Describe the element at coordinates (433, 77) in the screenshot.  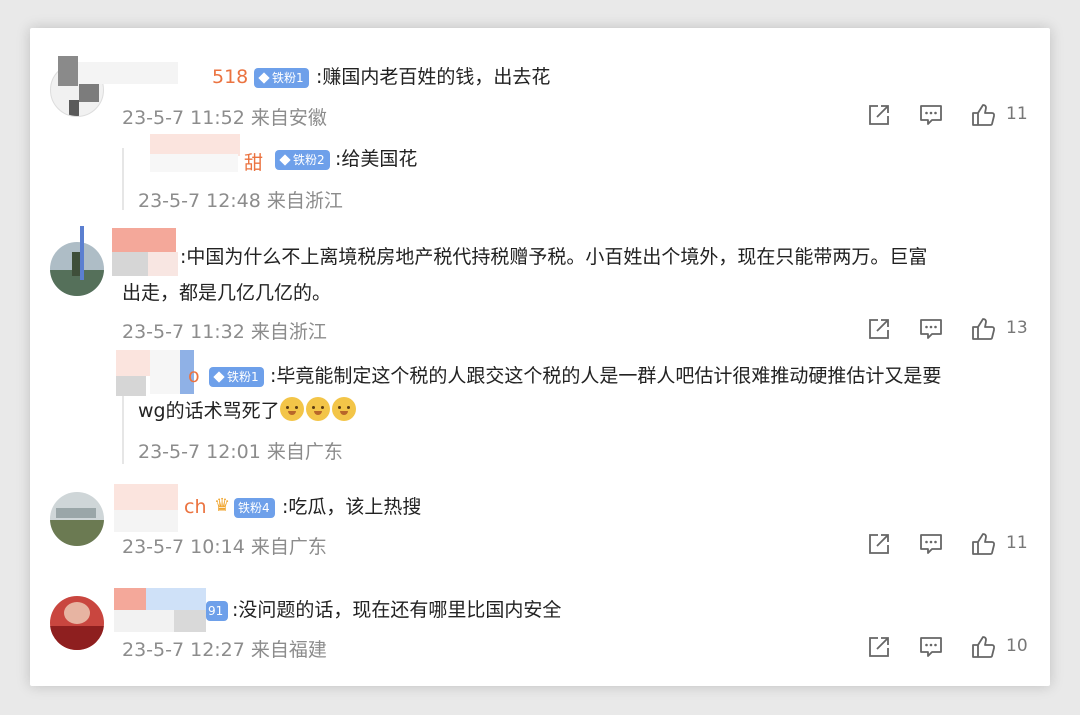
I see `comment-text: :赚国内老百姓的钱，出去花` at that location.